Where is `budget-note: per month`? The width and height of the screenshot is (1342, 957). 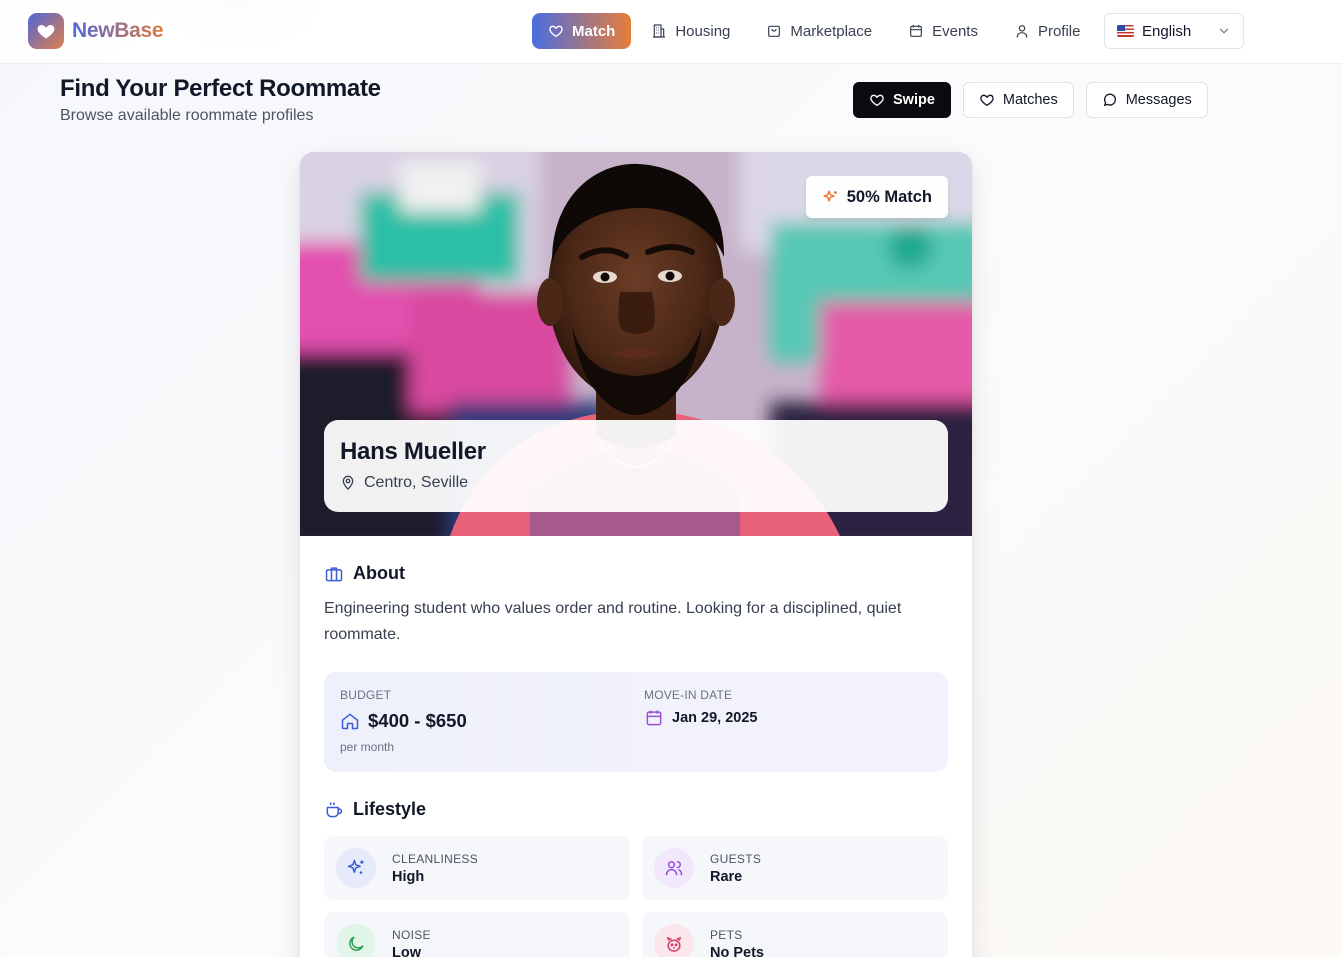 budget-note: per month is located at coordinates (367, 747).